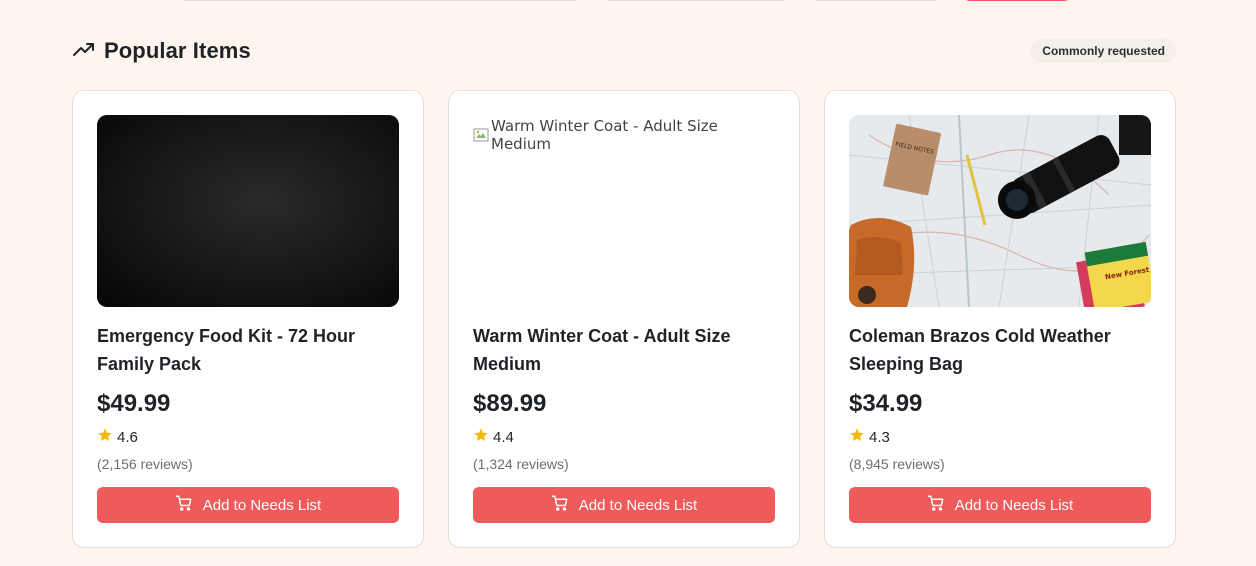  What do you see at coordinates (980, 350) in the screenshot?
I see `product-title: Coleman Brazos Cold Weather Sleeping Bag` at bounding box center [980, 350].